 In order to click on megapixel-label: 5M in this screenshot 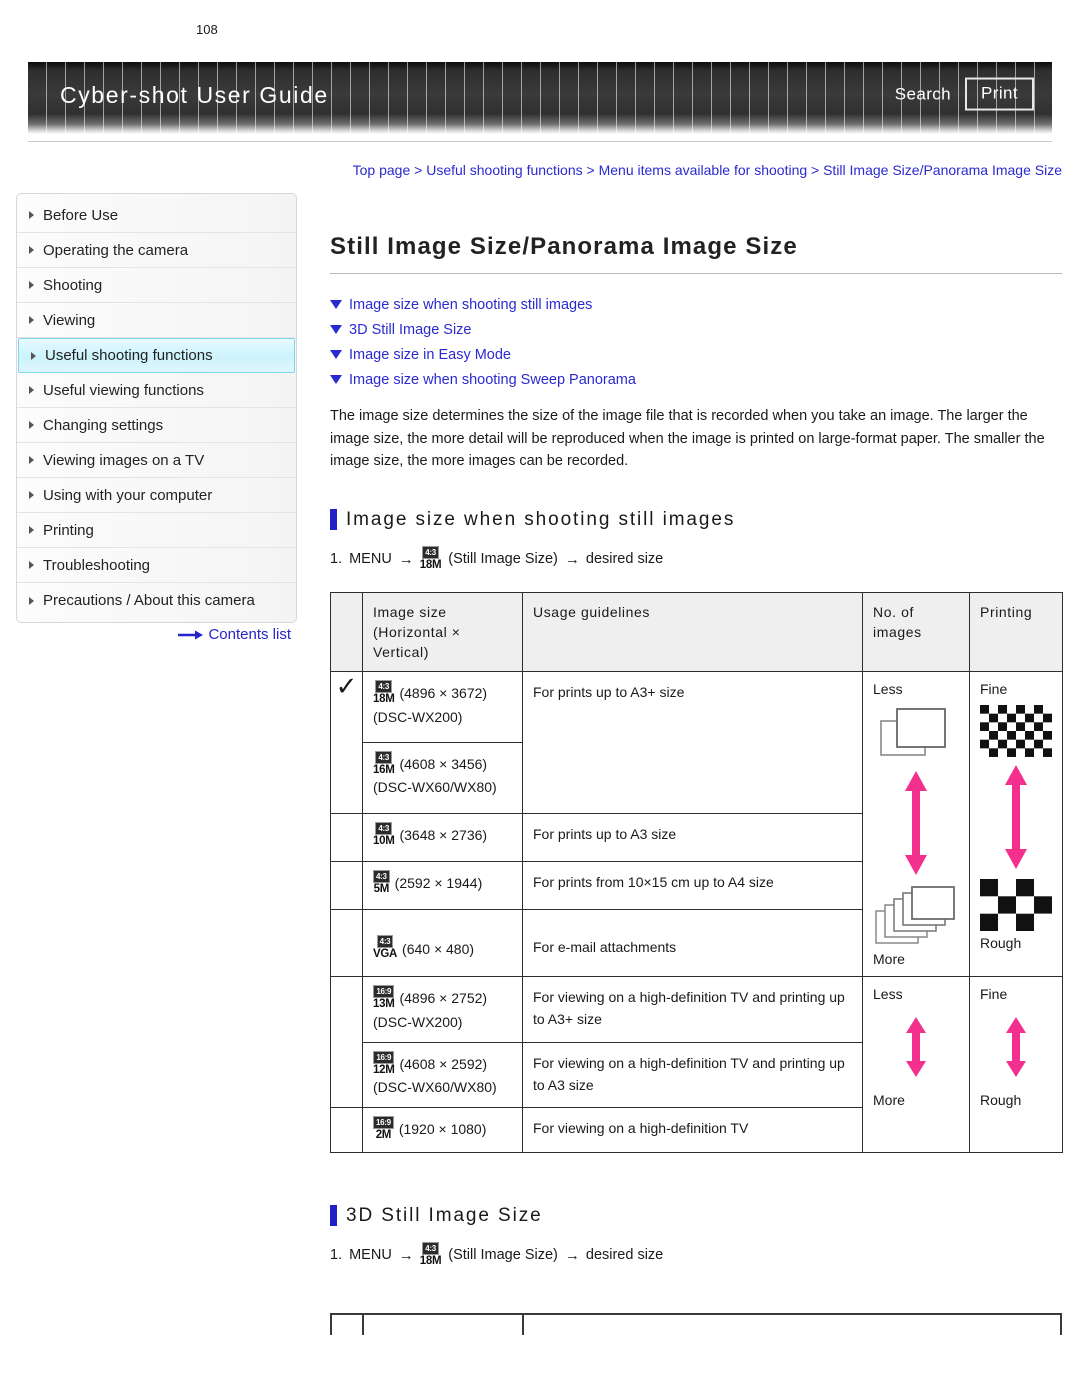, I will do `click(381, 889)`.